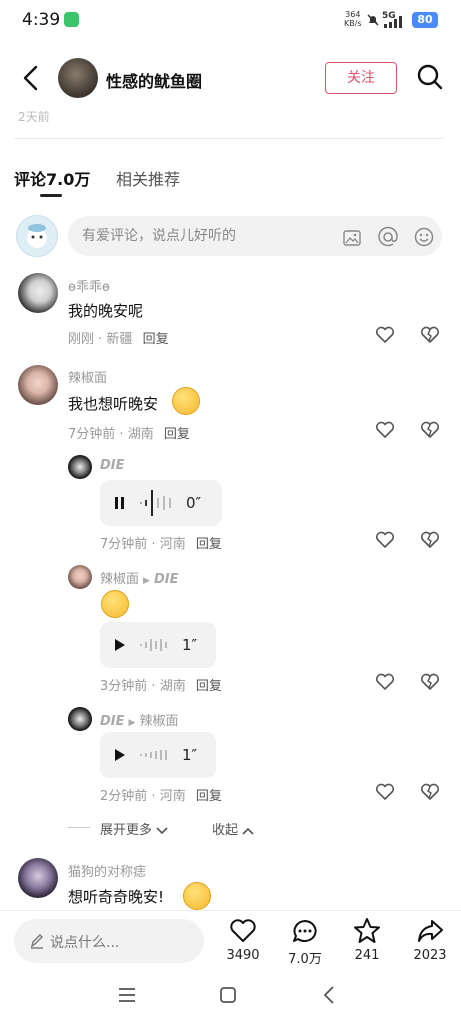  Describe the element at coordinates (51, 195) in the screenshot. I see `tab-indicator` at that location.